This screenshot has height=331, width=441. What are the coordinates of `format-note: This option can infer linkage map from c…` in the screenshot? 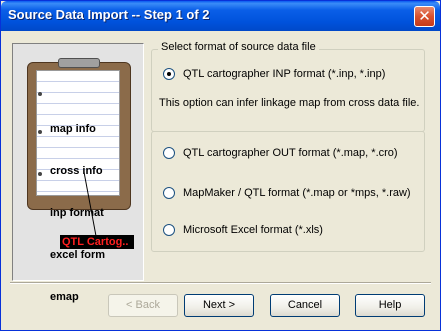 It's located at (289, 103).